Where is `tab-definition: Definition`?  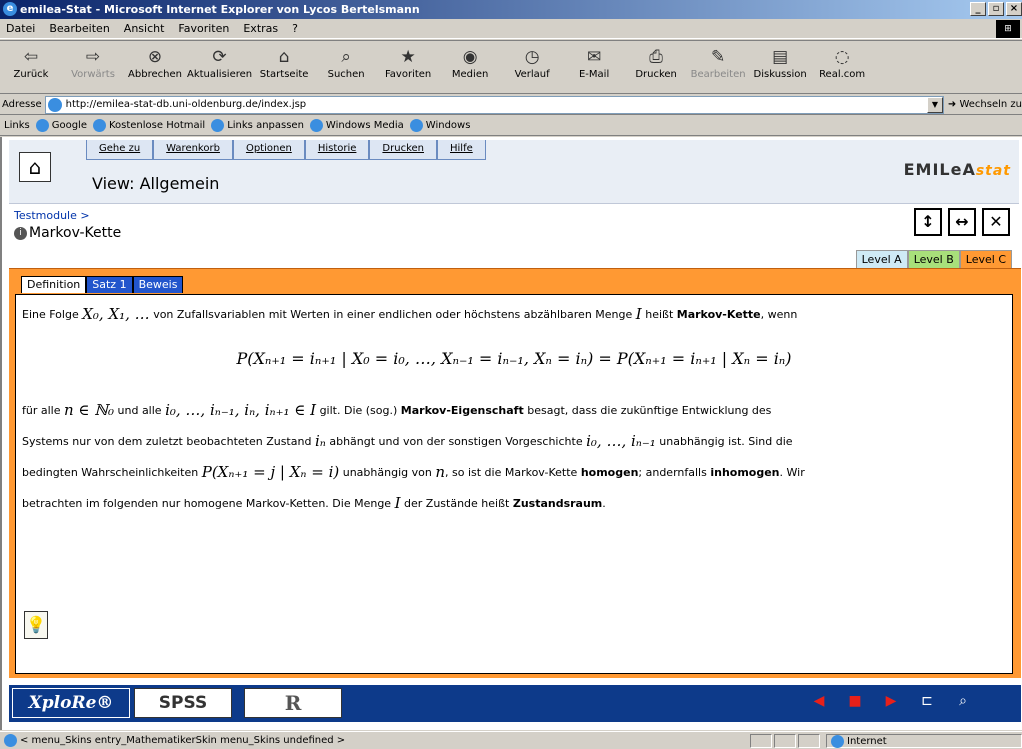
tab-definition: Definition is located at coordinates (54, 284).